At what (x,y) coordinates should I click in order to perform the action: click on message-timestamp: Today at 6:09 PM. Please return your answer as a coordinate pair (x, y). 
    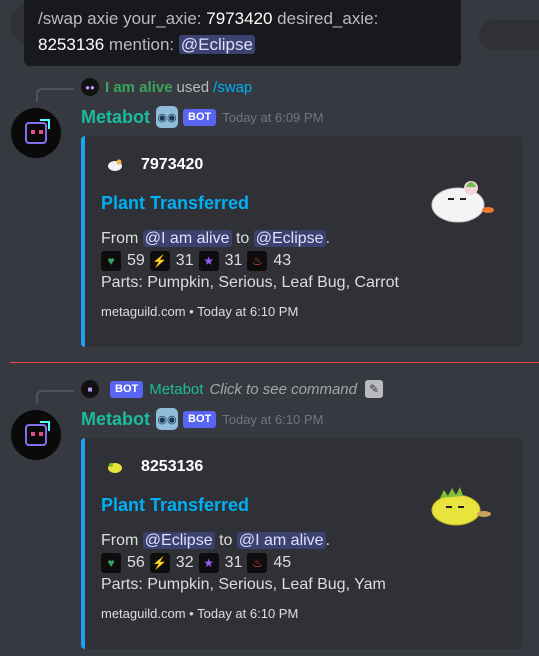
    Looking at the image, I should click on (273, 117).